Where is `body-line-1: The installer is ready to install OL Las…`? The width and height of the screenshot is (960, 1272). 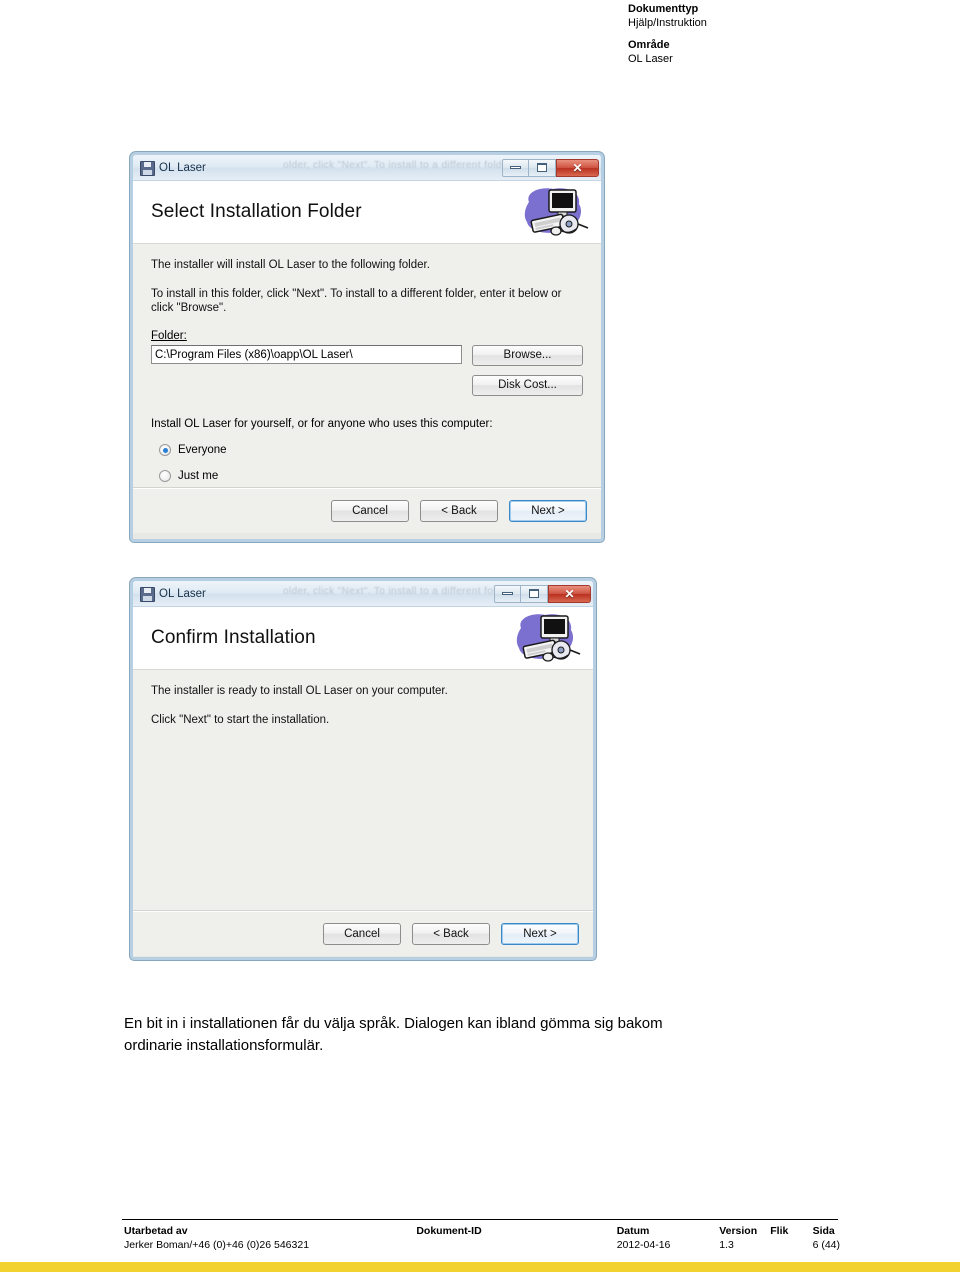
body-line-1: The installer is ready to install OL Las… is located at coordinates (299, 691).